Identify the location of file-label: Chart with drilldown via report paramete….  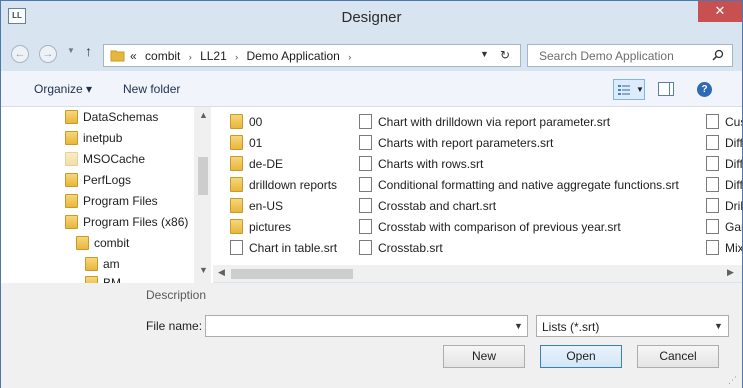
(494, 122).